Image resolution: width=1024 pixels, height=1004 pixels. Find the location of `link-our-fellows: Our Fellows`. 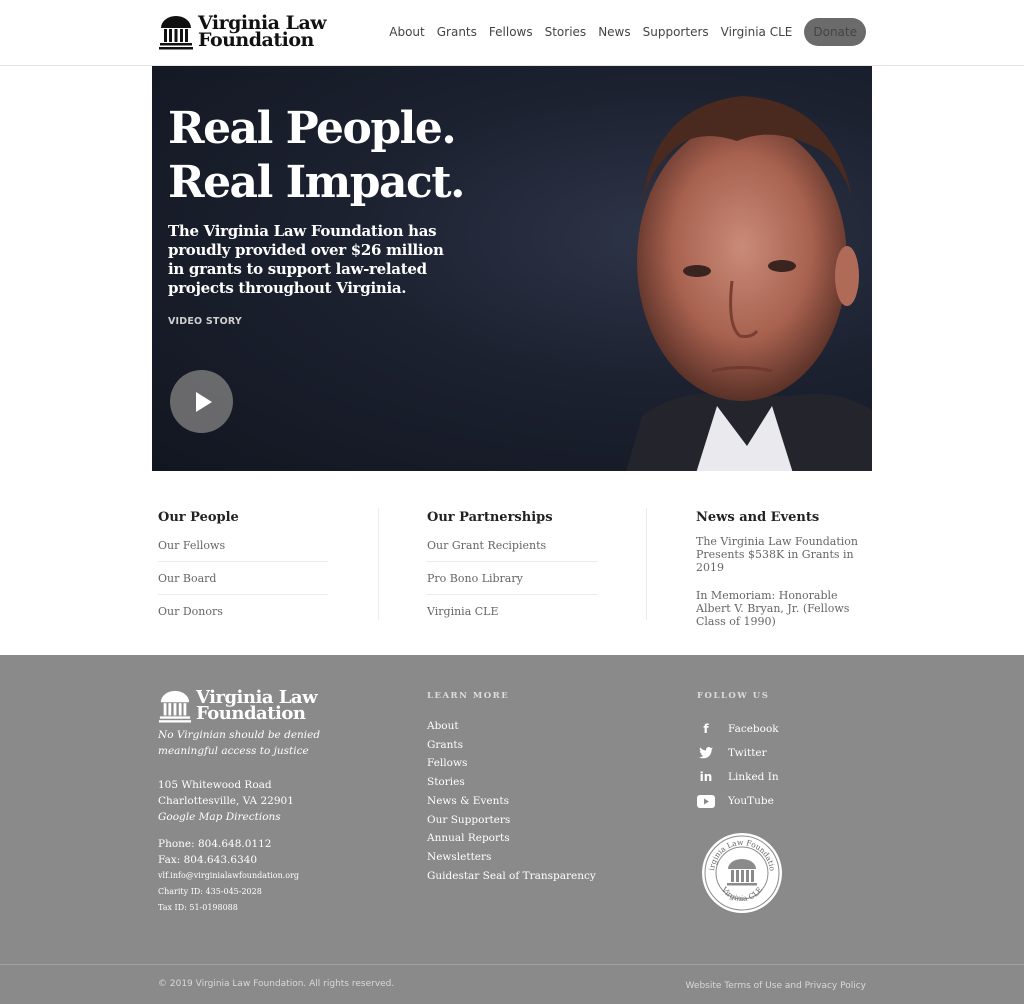

link-our-fellows: Our Fellows is located at coordinates (243, 548).